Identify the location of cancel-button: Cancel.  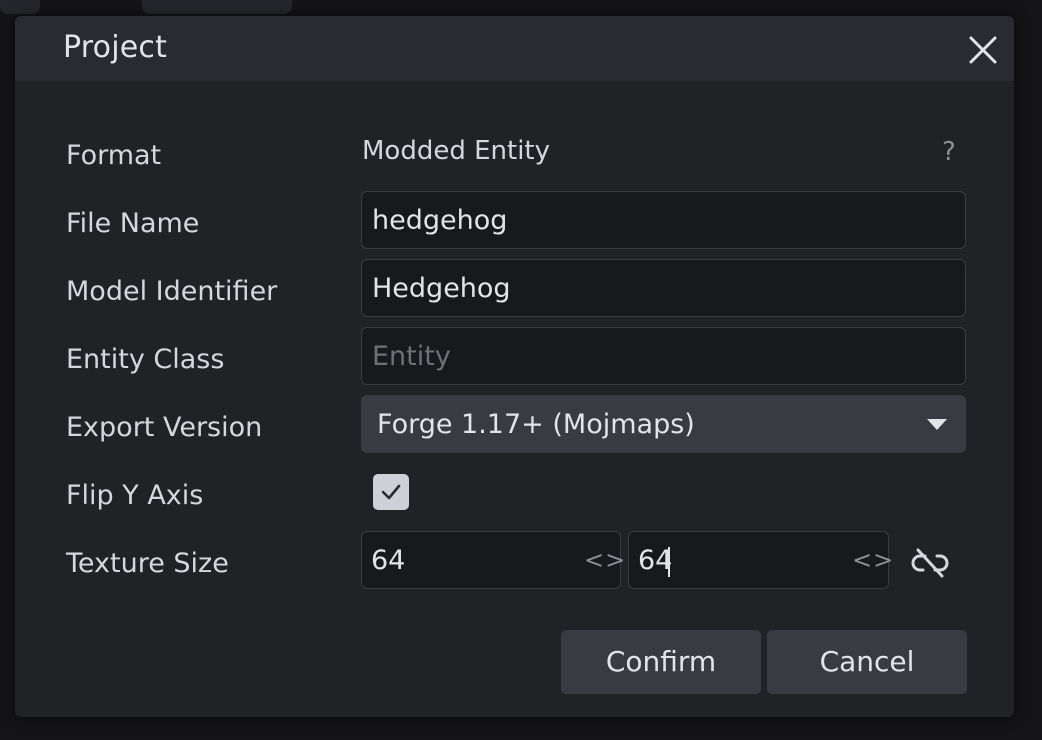
(867, 662).